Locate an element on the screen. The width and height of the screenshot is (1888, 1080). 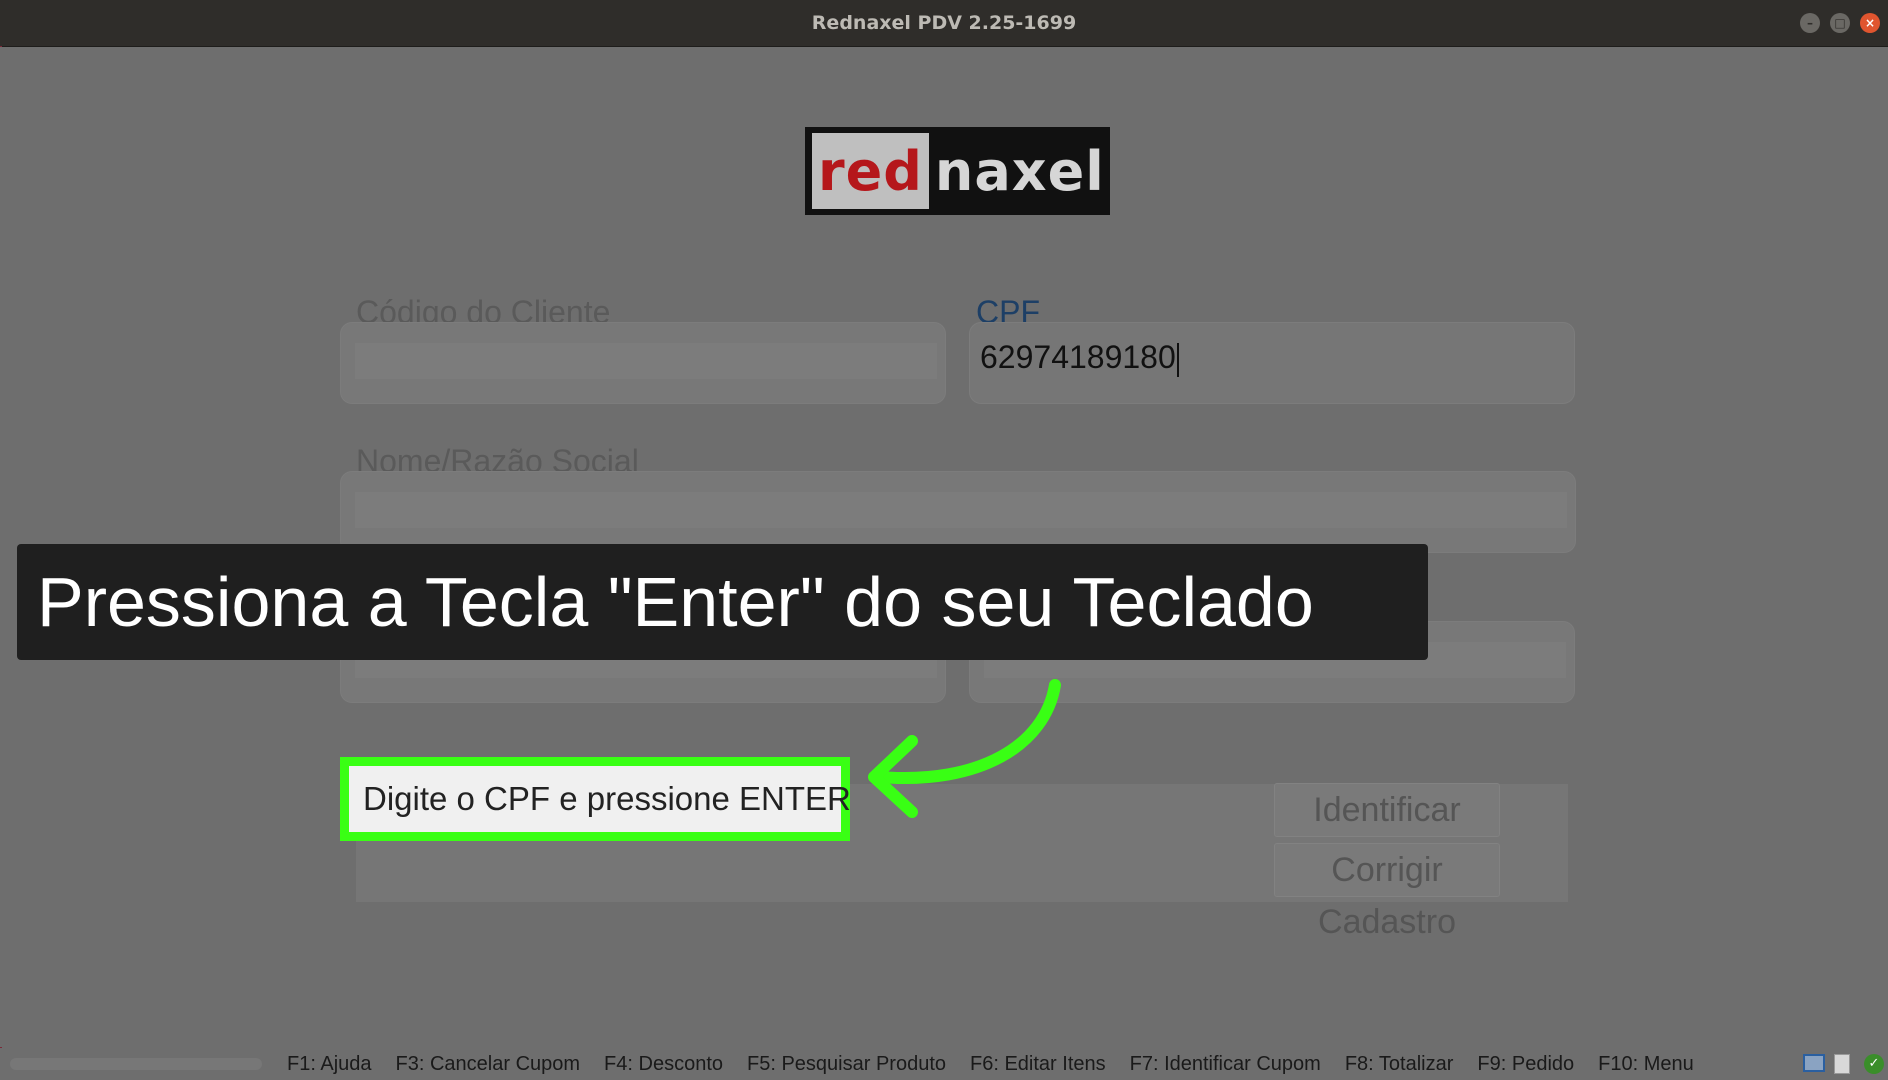
close-icon: × is located at coordinates (1870, 23).